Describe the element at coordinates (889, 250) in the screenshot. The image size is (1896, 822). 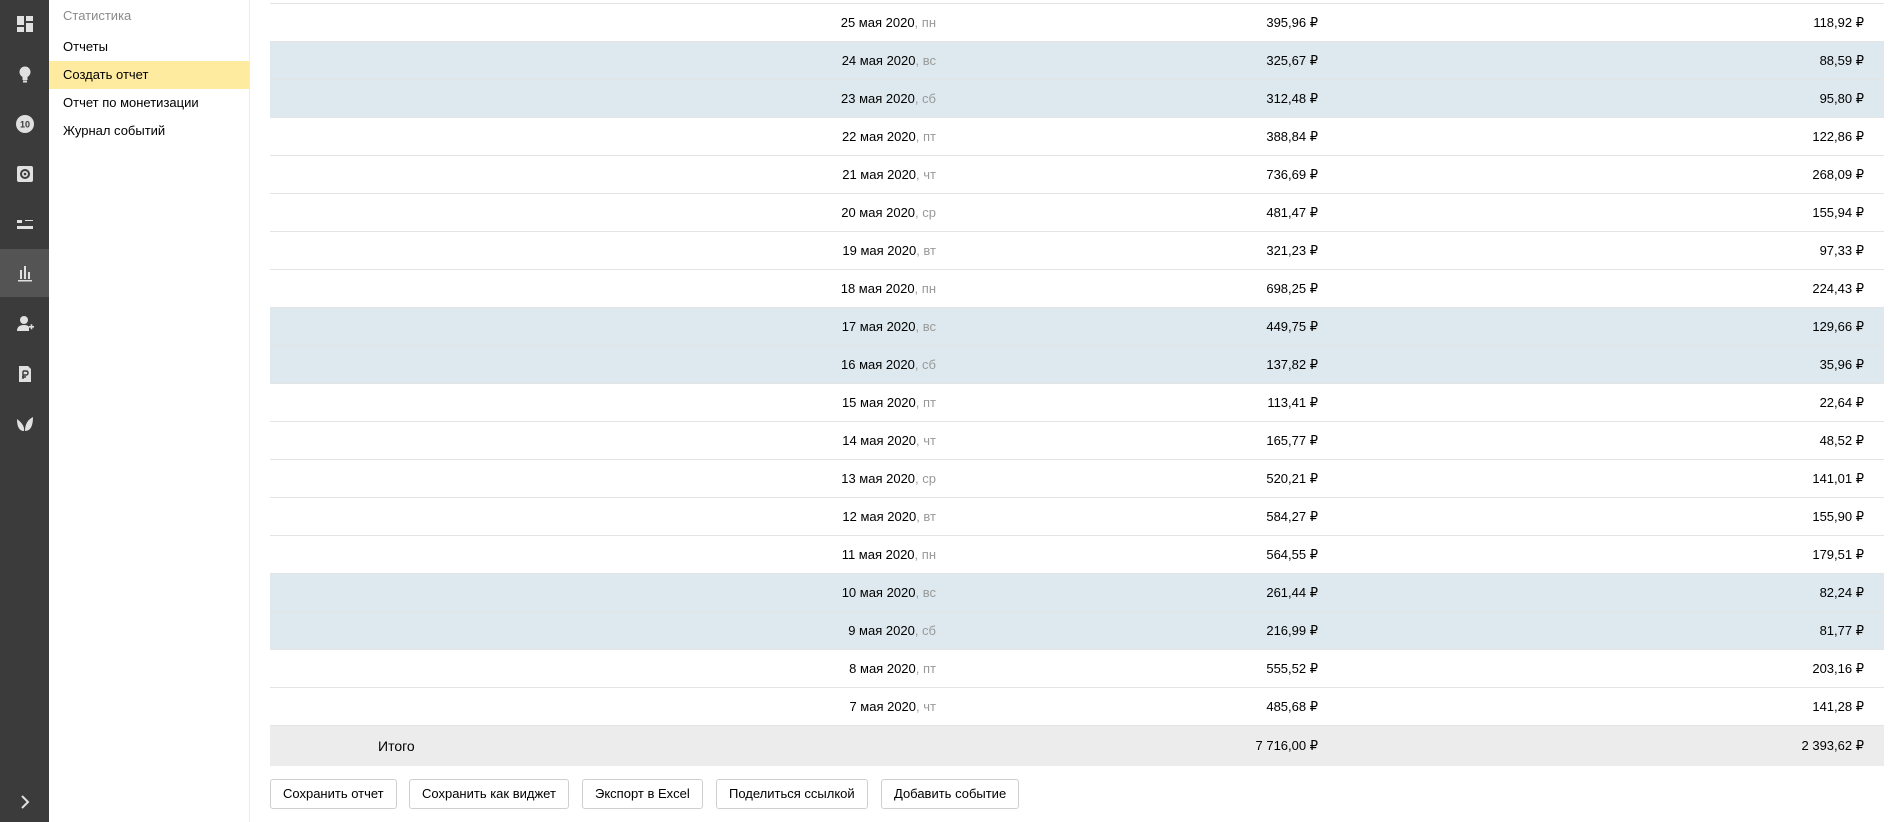
I see `row-date: 19 мая 2020, вт` at that location.